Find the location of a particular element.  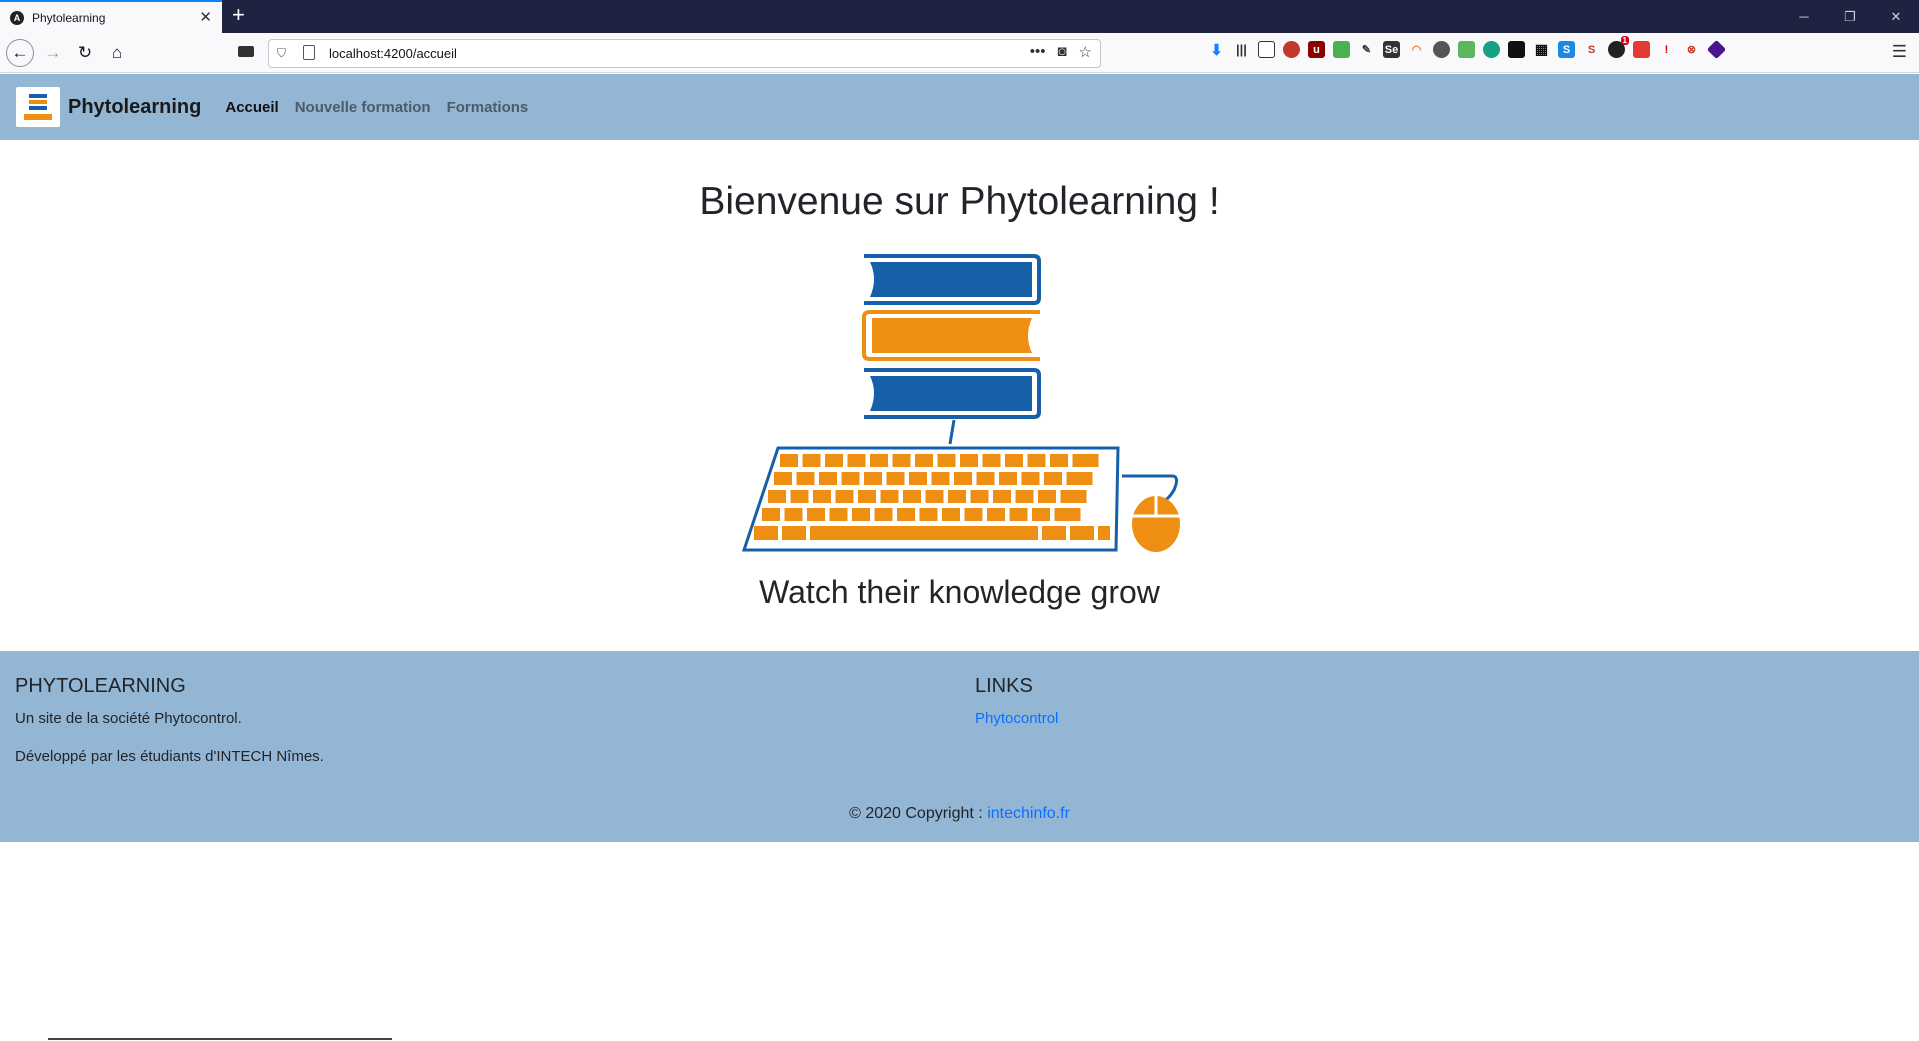

footer-links: LINKS Phytocontrol is located at coordinates (1016, 701).